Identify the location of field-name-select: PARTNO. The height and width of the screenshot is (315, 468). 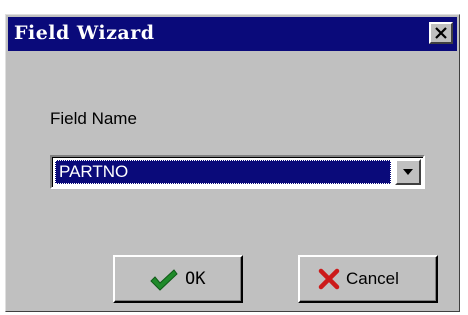
(237, 172).